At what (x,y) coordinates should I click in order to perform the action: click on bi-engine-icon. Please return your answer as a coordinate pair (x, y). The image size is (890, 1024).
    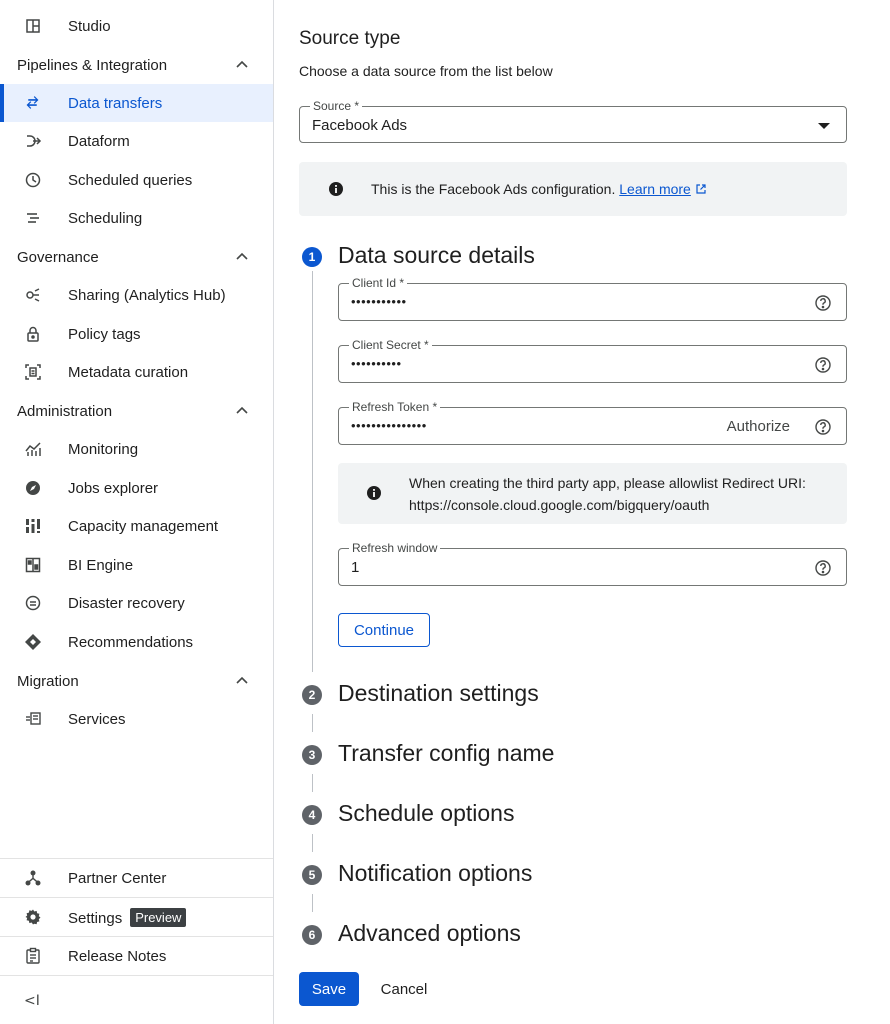
    Looking at the image, I should click on (33, 565).